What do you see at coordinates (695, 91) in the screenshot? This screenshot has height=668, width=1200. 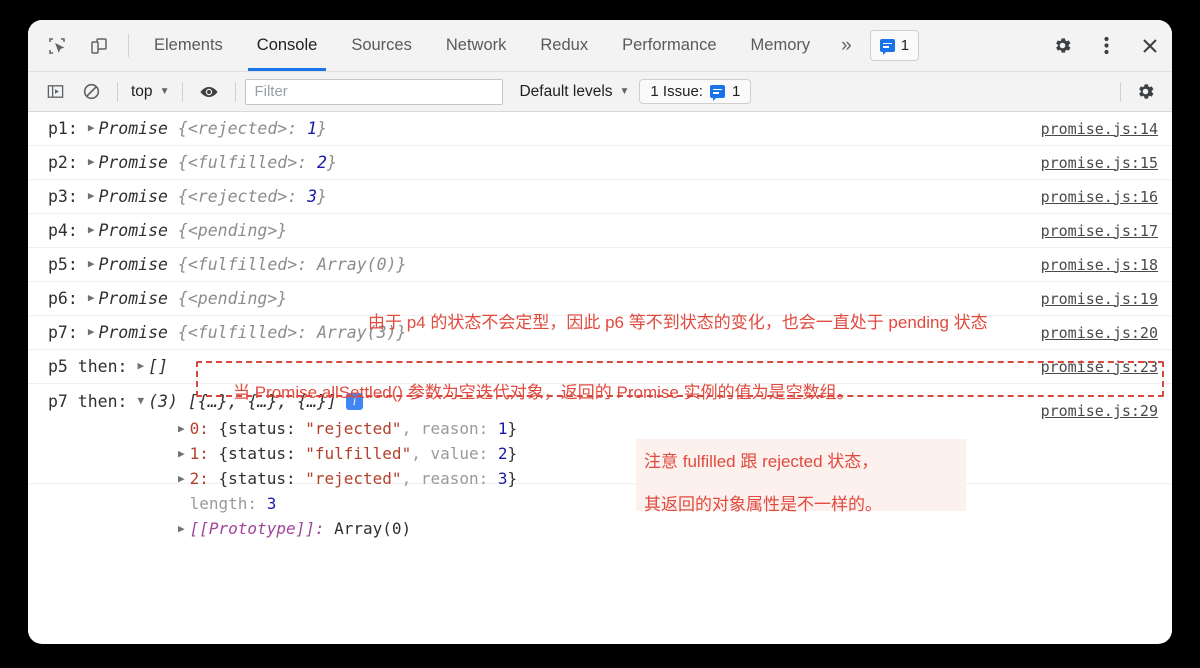 I see `issues-button: 1 Issue: 1` at bounding box center [695, 91].